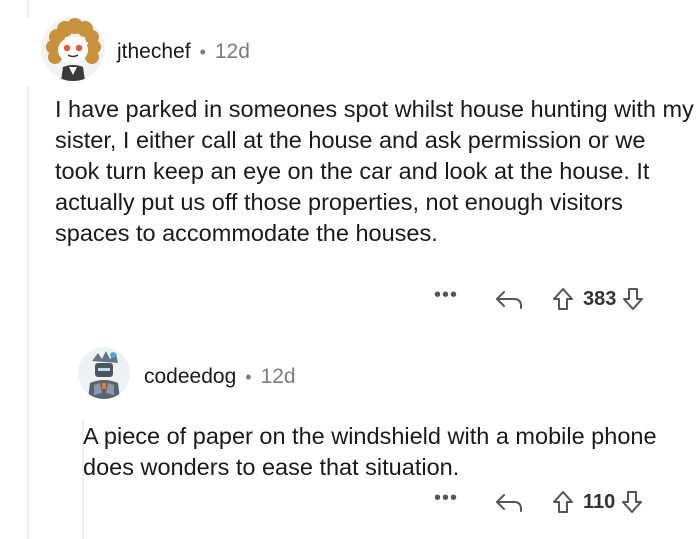 This screenshot has width=700, height=539. Describe the element at coordinates (599, 501) in the screenshot. I see `vote-score: 110` at that location.